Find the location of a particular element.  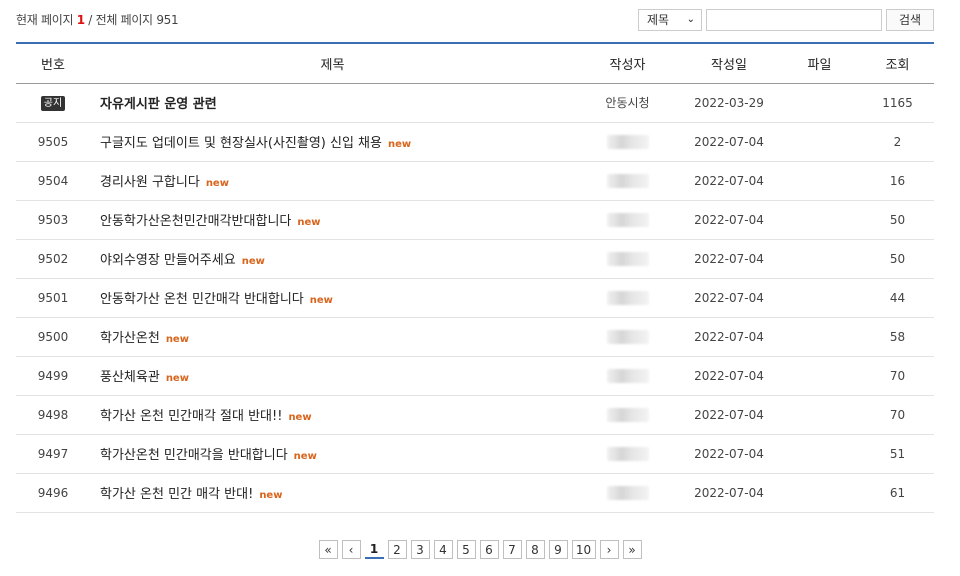

last-page-button: » is located at coordinates (632, 549).